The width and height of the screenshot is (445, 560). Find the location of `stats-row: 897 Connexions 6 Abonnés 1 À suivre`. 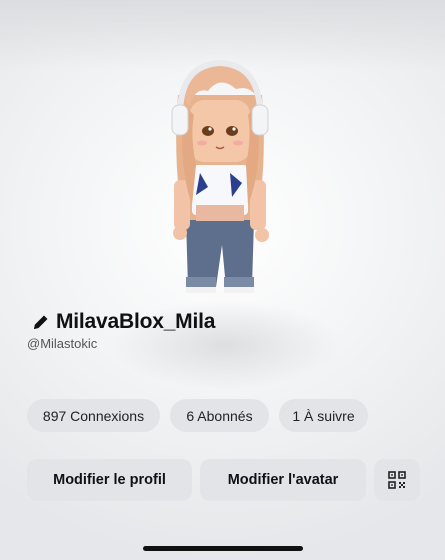

stats-row: 897 Connexions 6 Abonnés 1 À suivre is located at coordinates (197, 415).